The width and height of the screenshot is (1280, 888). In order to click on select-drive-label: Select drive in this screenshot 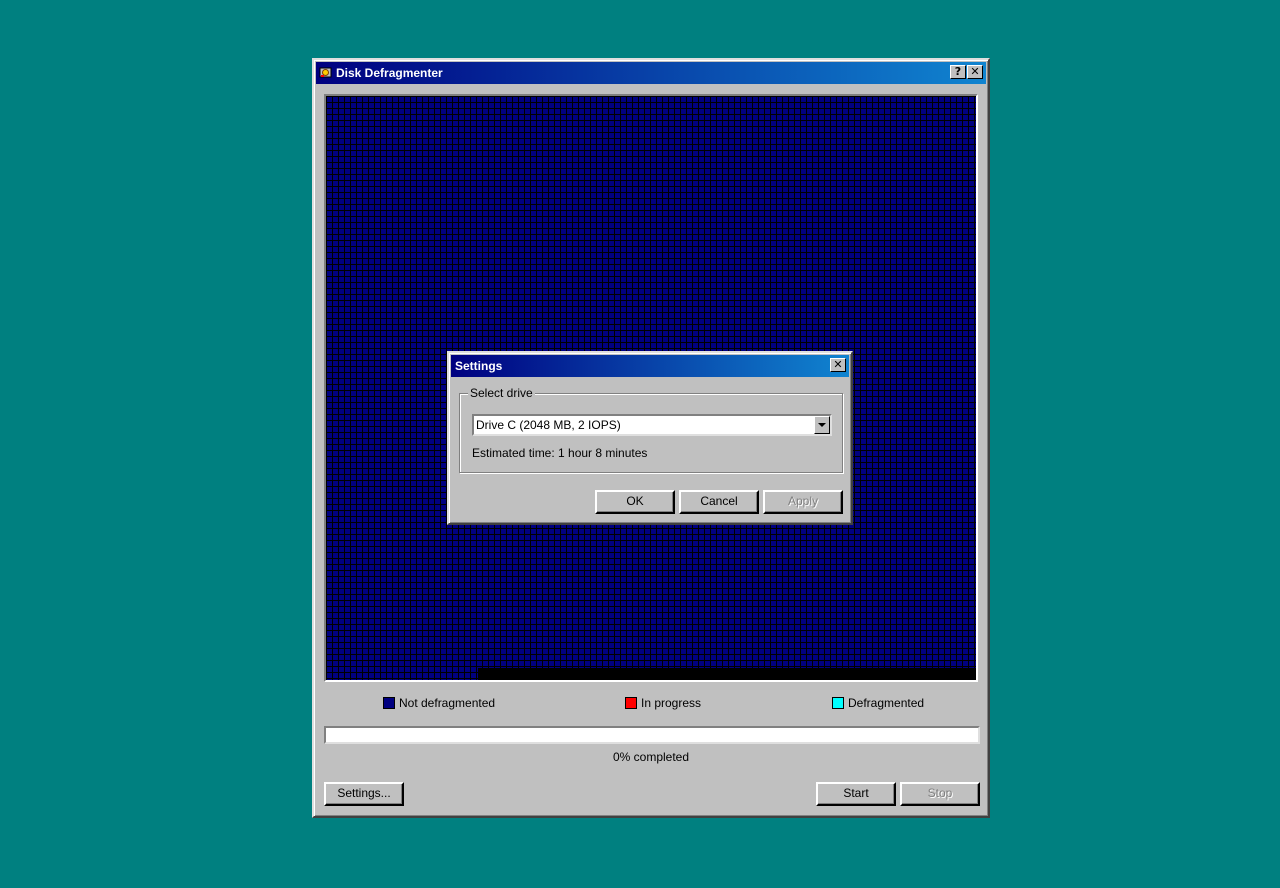, I will do `click(501, 393)`.